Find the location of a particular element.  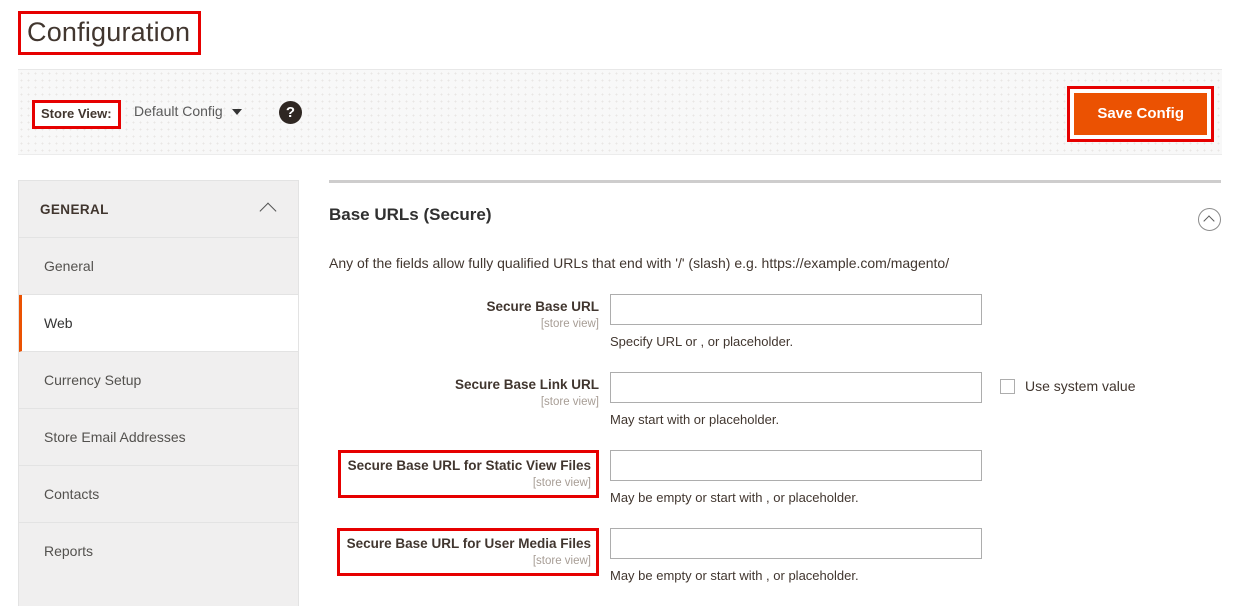

field-note: Specify URL or , or placeholder. is located at coordinates (702, 341).